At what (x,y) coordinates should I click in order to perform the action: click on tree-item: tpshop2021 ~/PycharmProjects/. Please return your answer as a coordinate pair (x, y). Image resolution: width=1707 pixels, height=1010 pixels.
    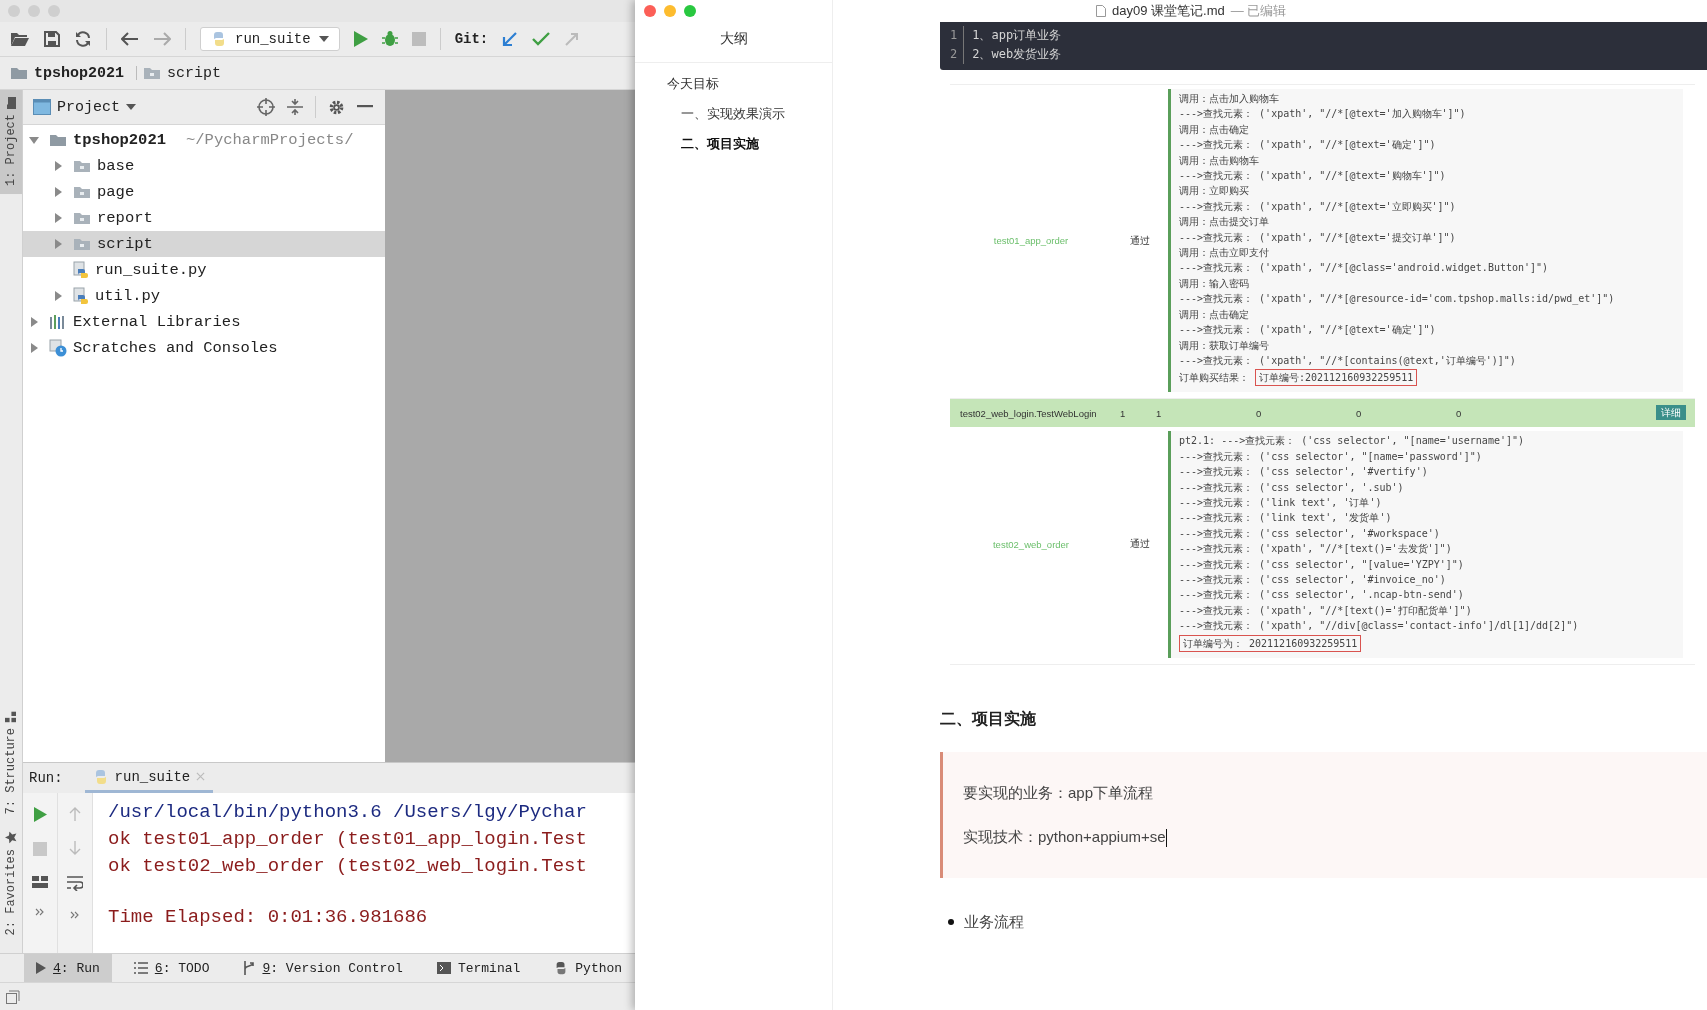
    Looking at the image, I should click on (204, 140).